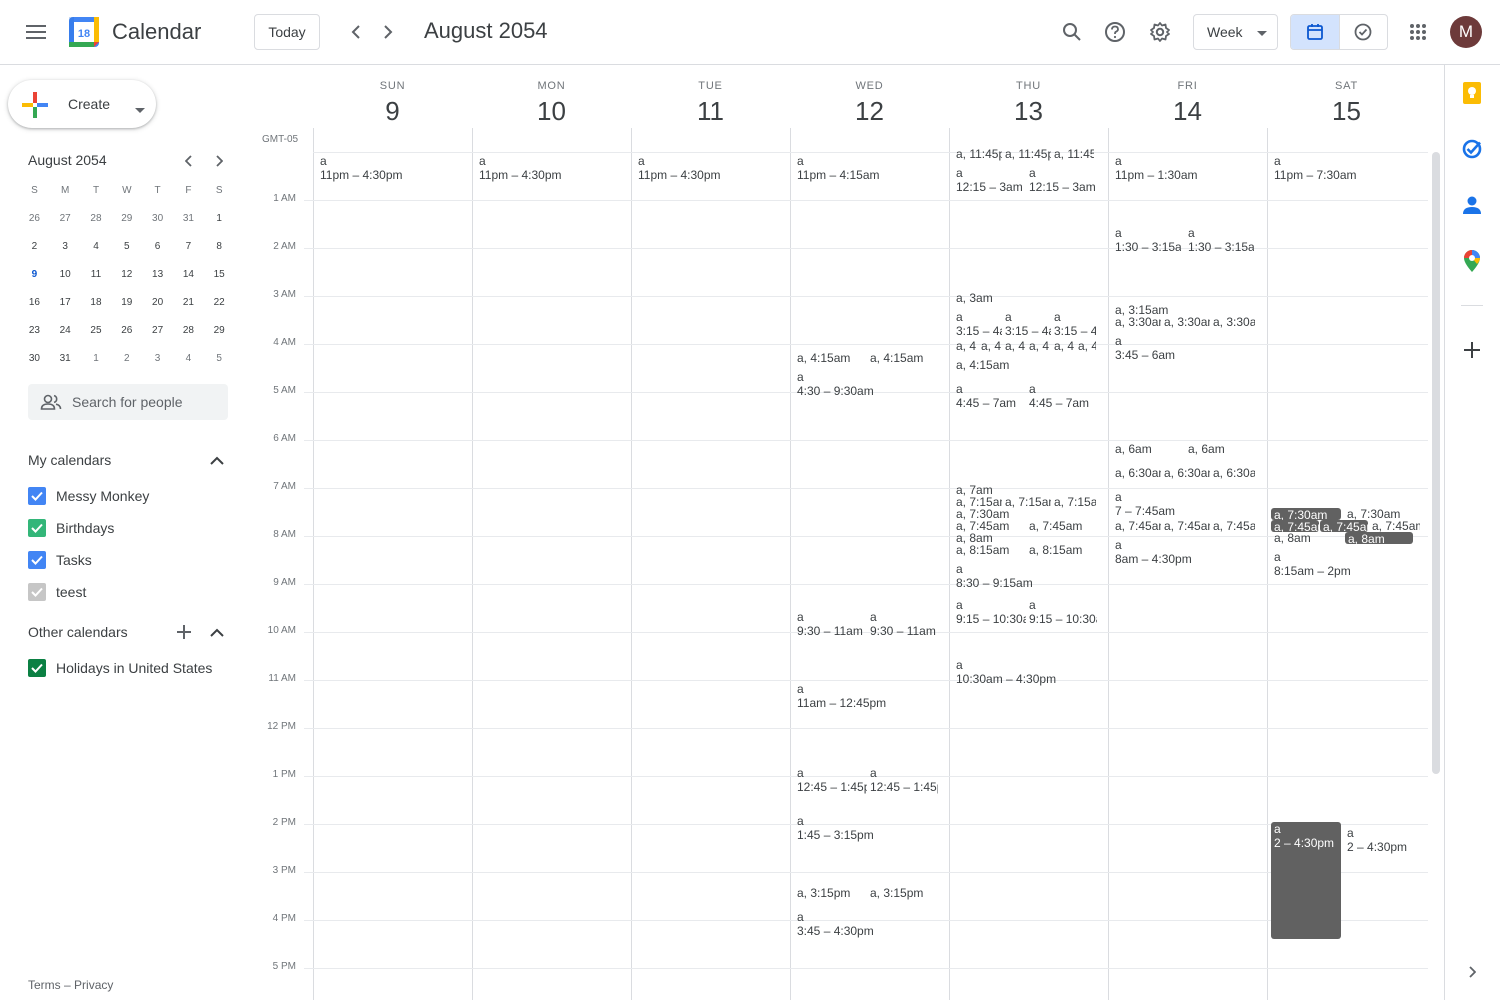 The image size is (1500, 1000). I want to click on mini-calendar-day: 28, so click(96, 218).